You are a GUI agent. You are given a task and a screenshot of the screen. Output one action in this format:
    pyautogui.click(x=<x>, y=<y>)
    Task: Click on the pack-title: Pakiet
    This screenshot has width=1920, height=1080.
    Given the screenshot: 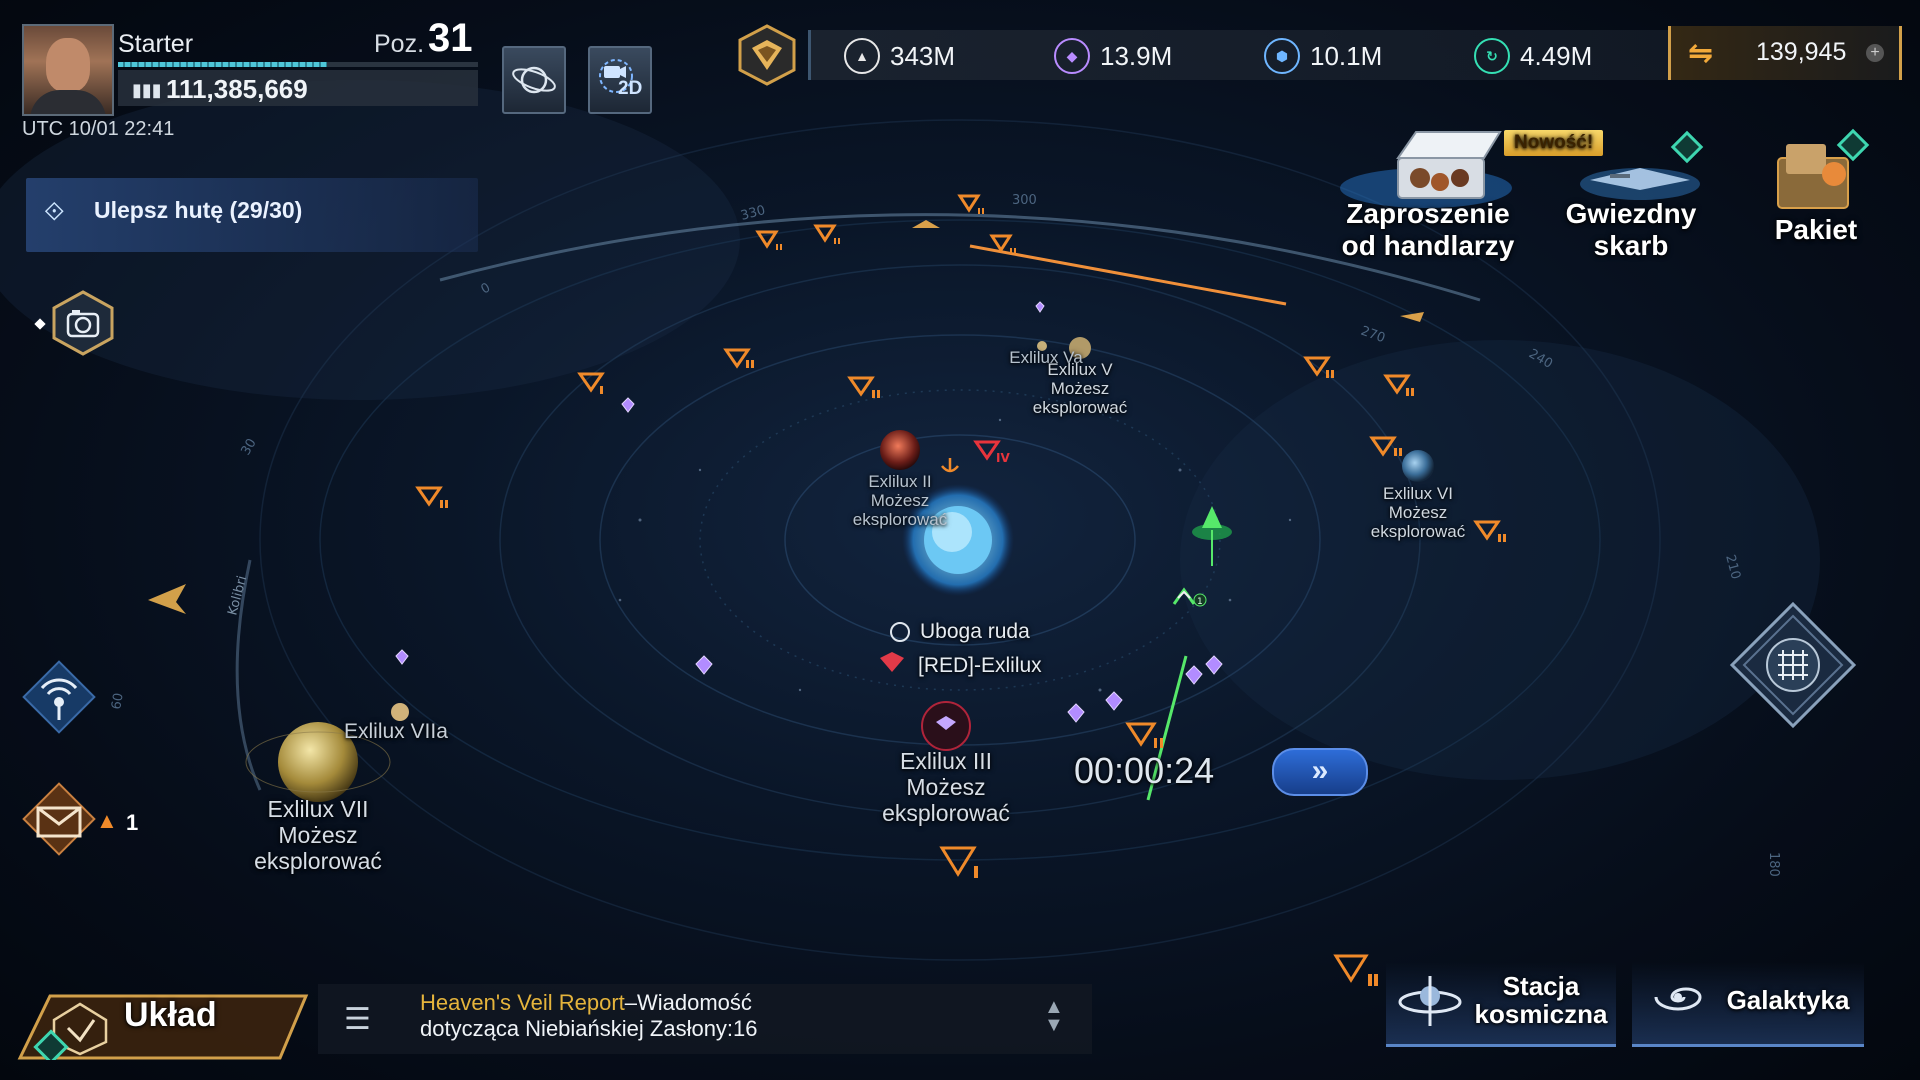 What is the action you would take?
    pyautogui.click(x=1816, y=229)
    